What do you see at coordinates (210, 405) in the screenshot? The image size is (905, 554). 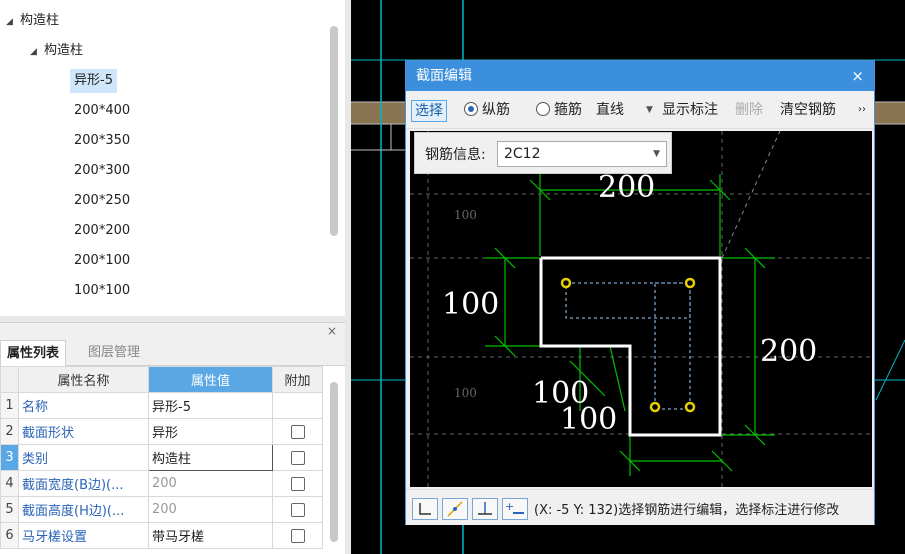 I see `property-value: 异形-5` at bounding box center [210, 405].